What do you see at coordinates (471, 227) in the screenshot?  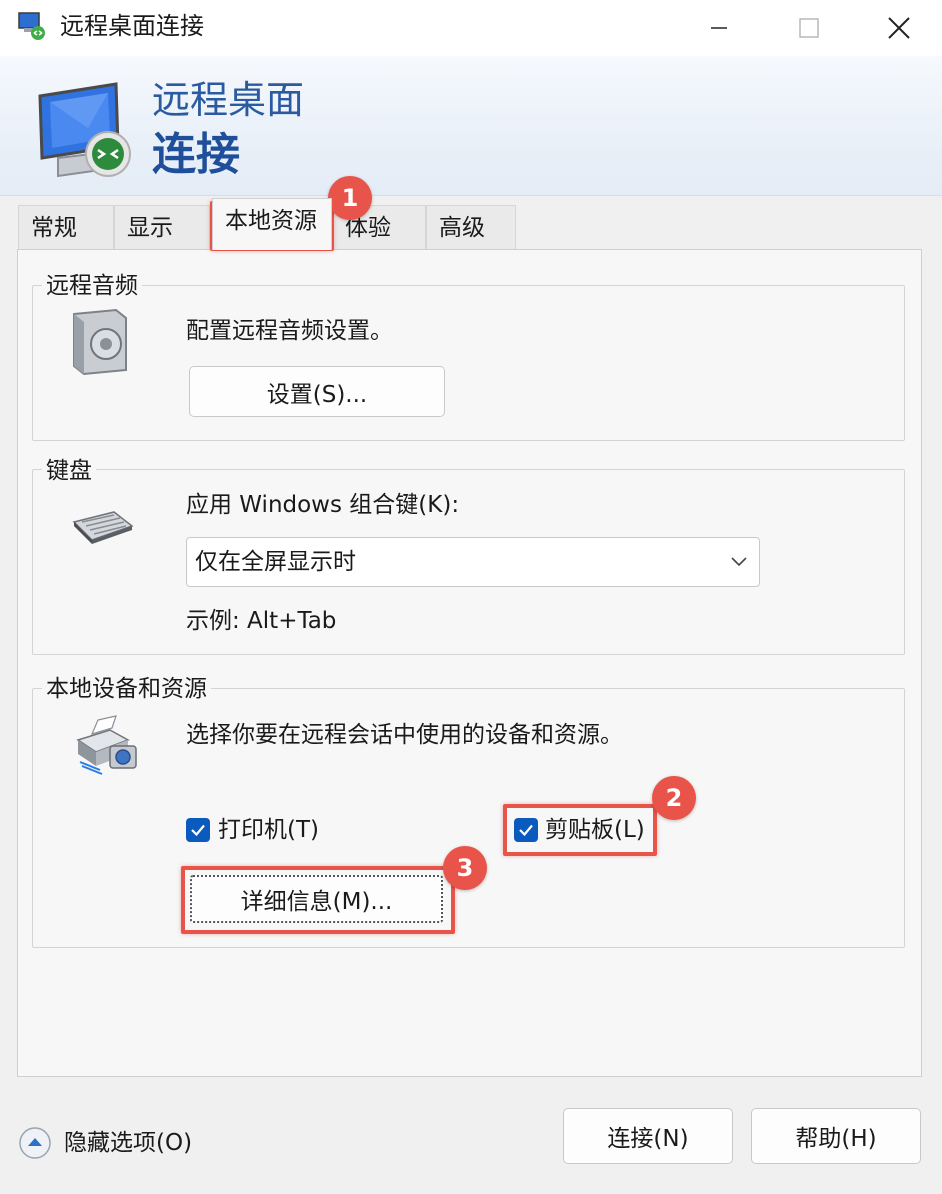 I see `tab-advanced: 高级` at bounding box center [471, 227].